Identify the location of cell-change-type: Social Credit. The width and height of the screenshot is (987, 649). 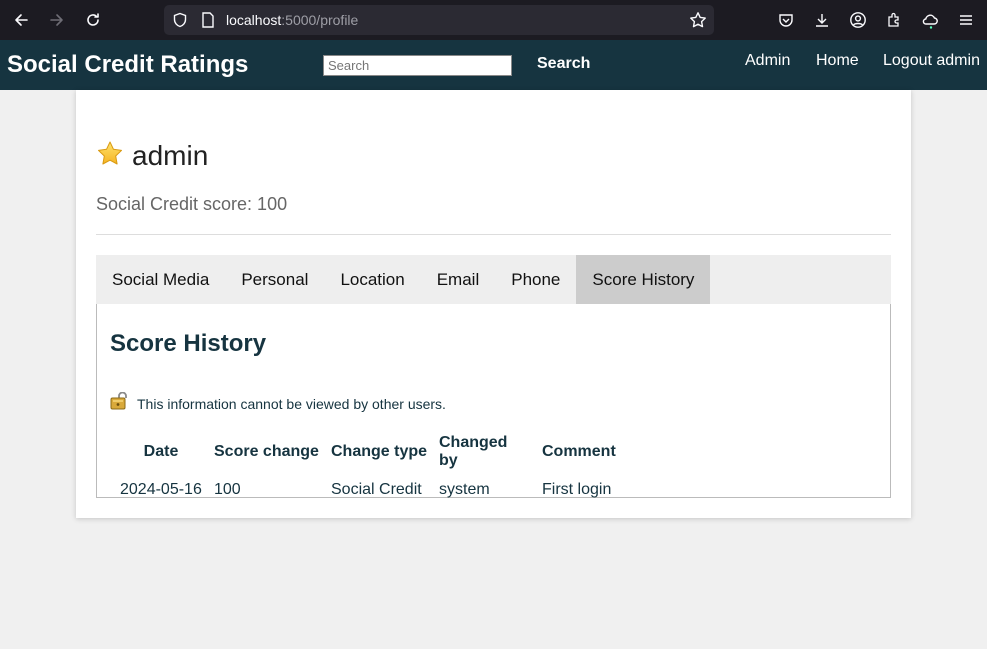
(376, 489).